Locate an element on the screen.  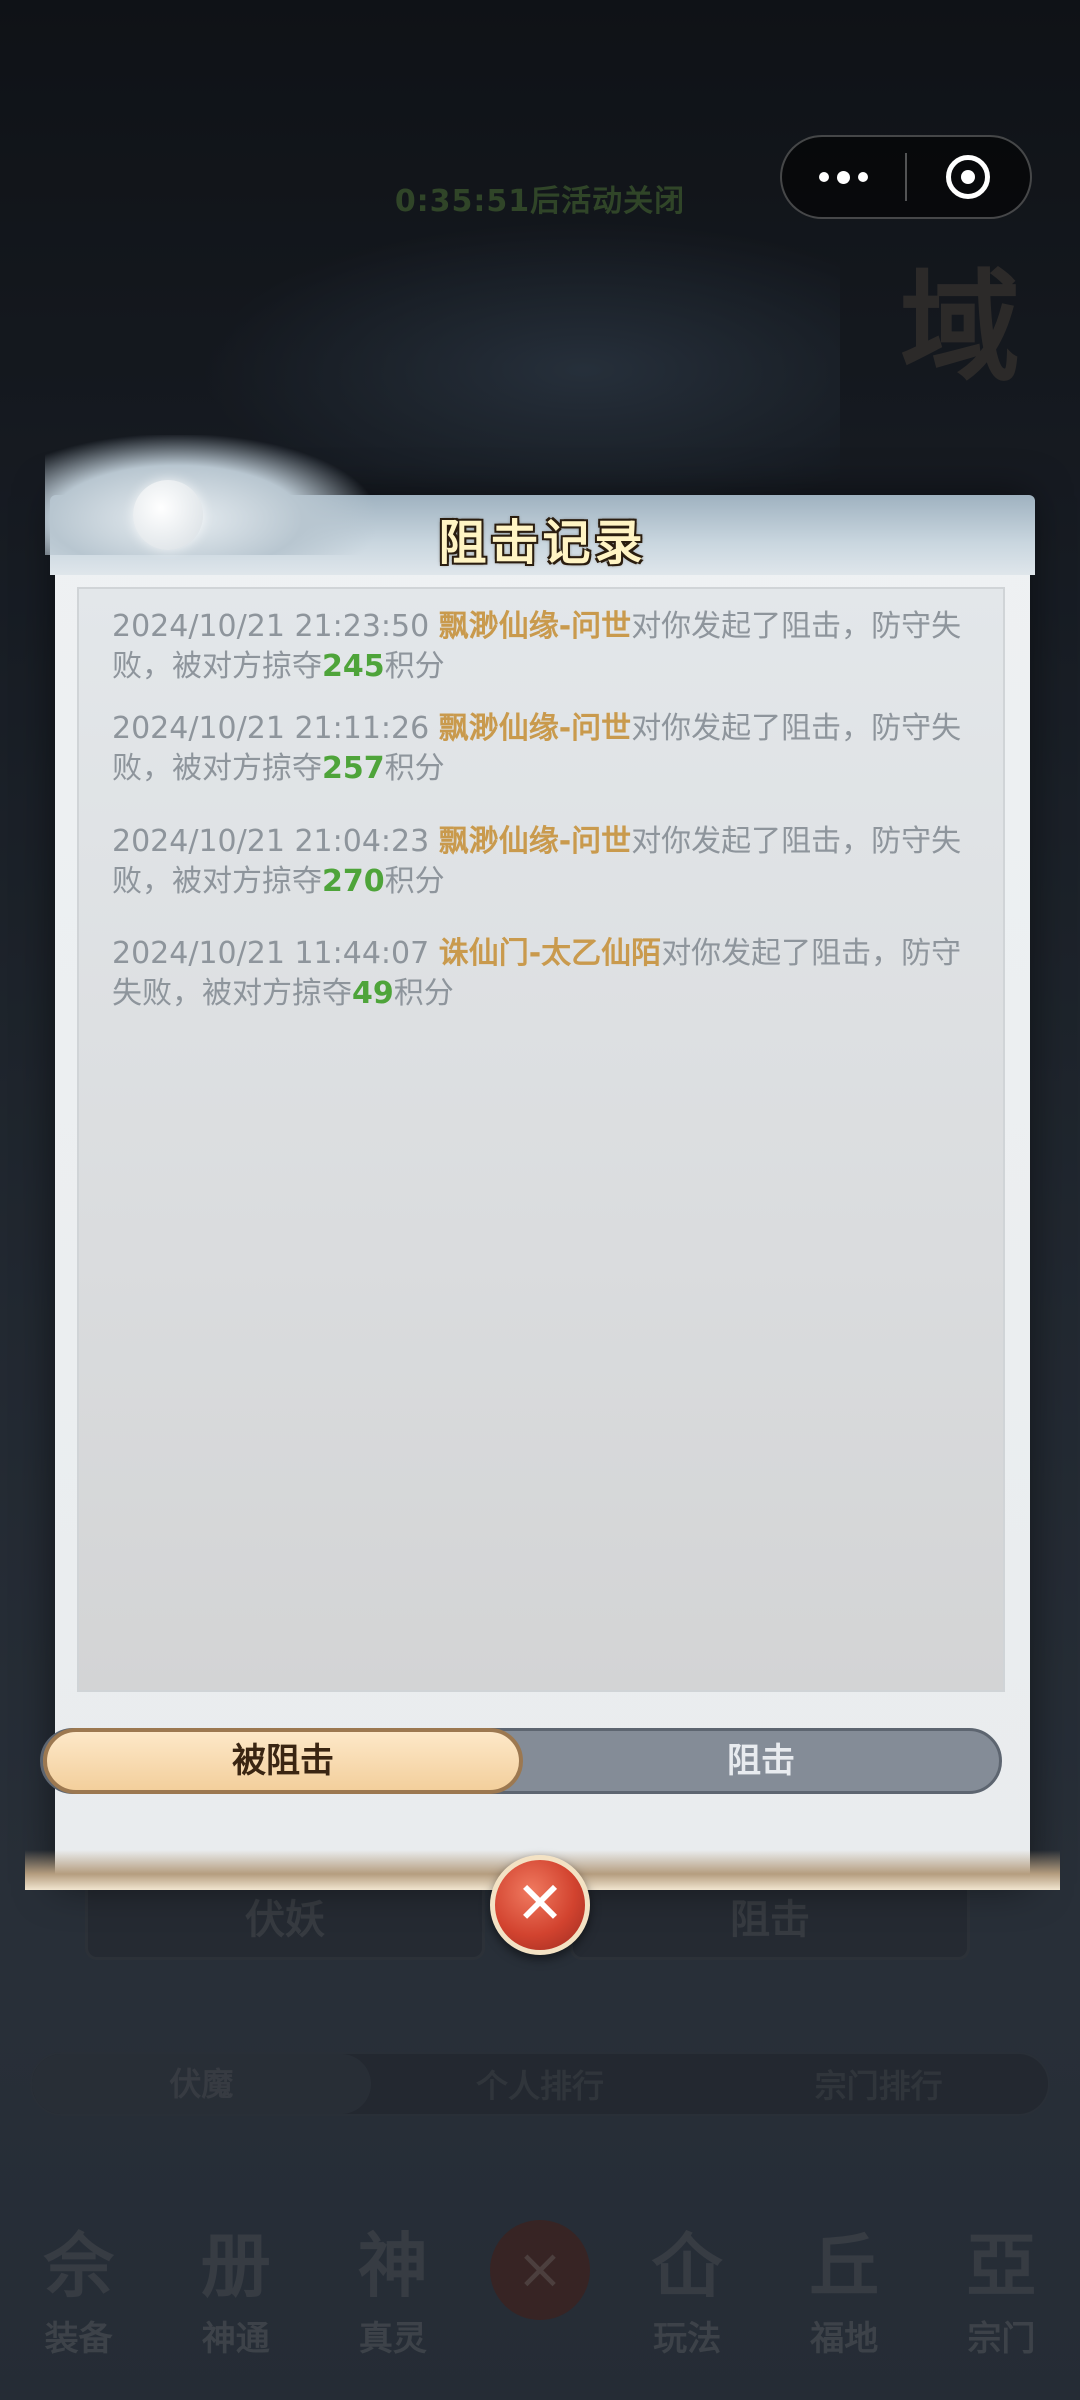
record-time: 2024/10/21 11:44:07 is located at coordinates (271, 953).